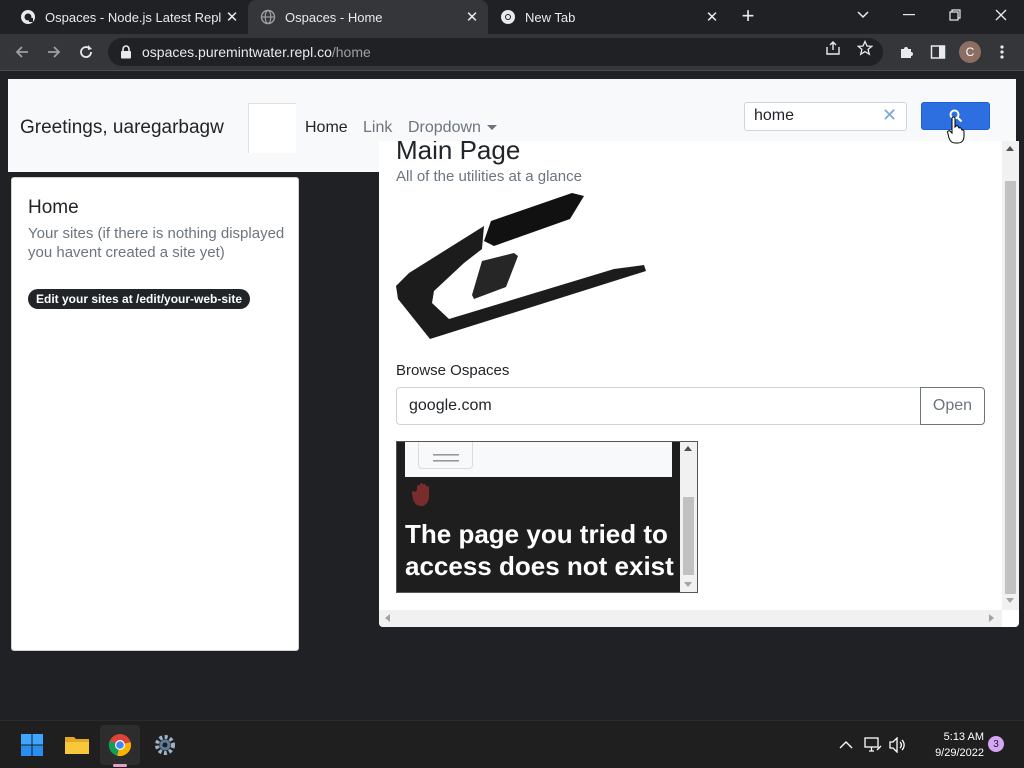 This screenshot has width=1024, height=768. Describe the element at coordinates (658, 406) in the screenshot. I see `browse-url-input: google.com` at that location.